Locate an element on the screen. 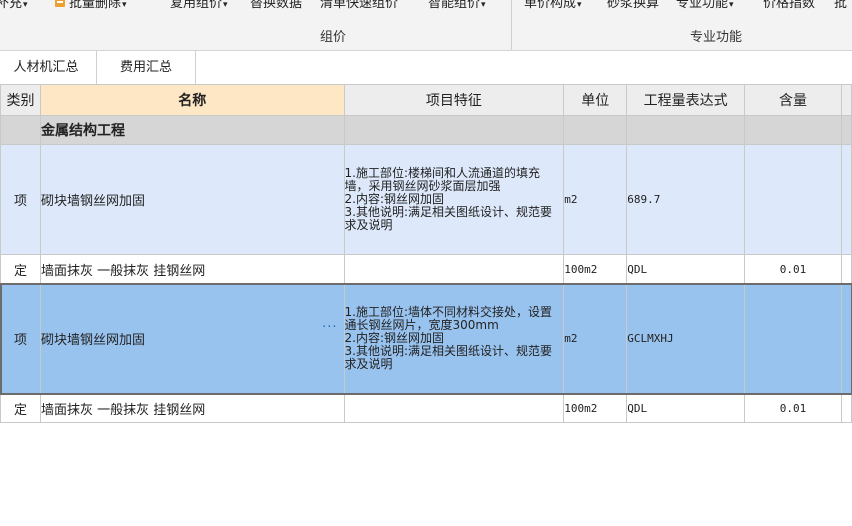 This screenshot has width=852, height=526. col-header-unit: 单位 is located at coordinates (595, 100).